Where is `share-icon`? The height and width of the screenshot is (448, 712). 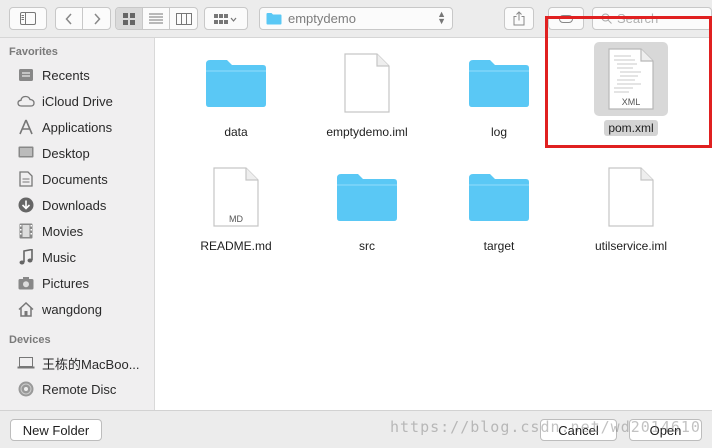 share-icon is located at coordinates (519, 18).